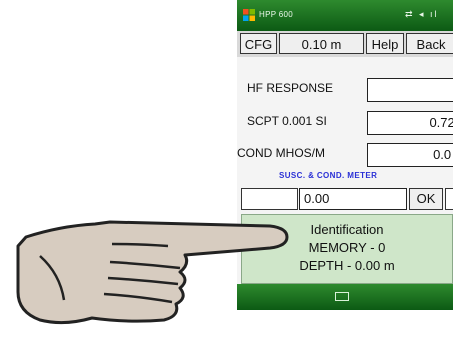 The image size is (453, 349). I want to click on help-button: Help, so click(385, 43).